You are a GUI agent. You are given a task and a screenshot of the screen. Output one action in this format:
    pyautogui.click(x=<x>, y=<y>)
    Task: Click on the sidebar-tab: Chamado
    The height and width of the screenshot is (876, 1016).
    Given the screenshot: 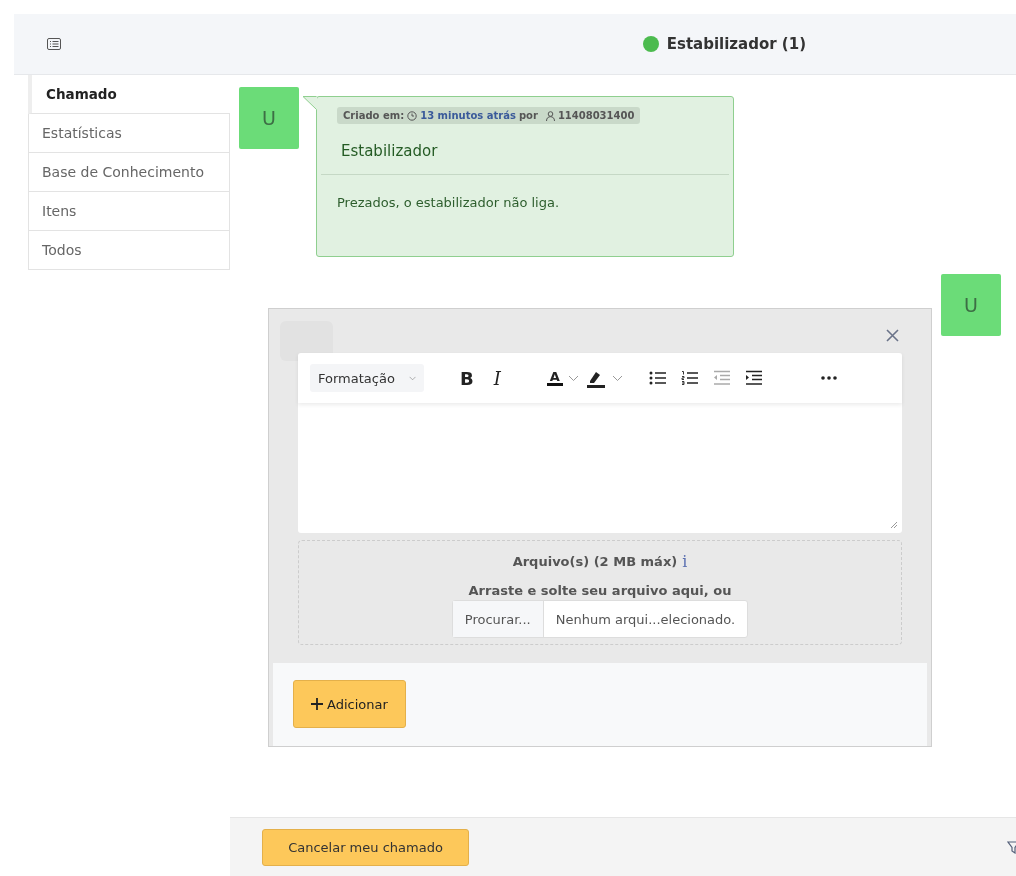 What is the action you would take?
    pyautogui.click(x=129, y=94)
    